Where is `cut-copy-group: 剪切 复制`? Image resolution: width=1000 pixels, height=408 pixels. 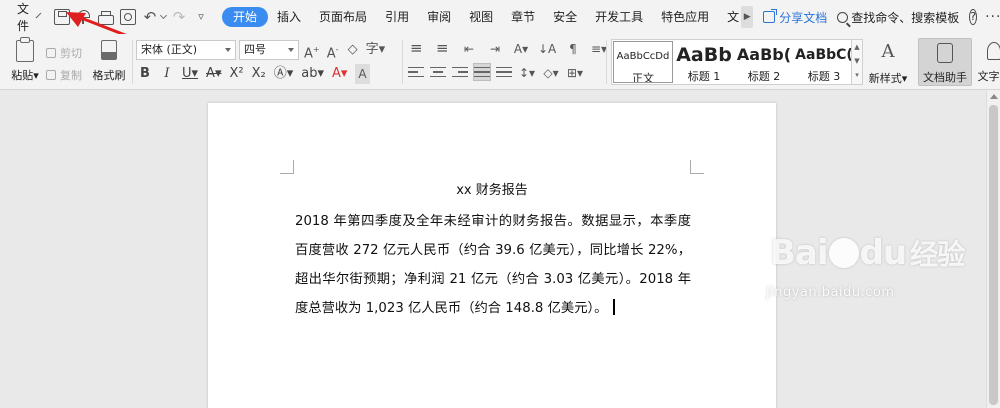 cut-copy-group: 剪切 复制 is located at coordinates (64, 64).